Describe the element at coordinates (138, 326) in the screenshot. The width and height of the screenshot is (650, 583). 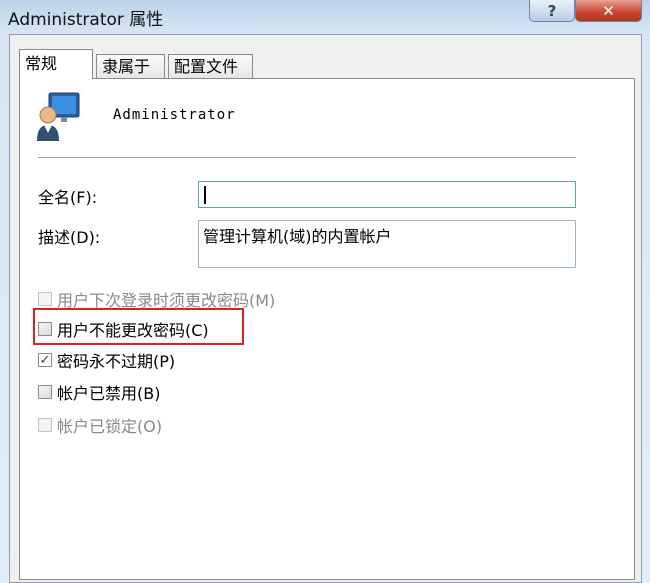
I see `red-highlight-box` at that location.